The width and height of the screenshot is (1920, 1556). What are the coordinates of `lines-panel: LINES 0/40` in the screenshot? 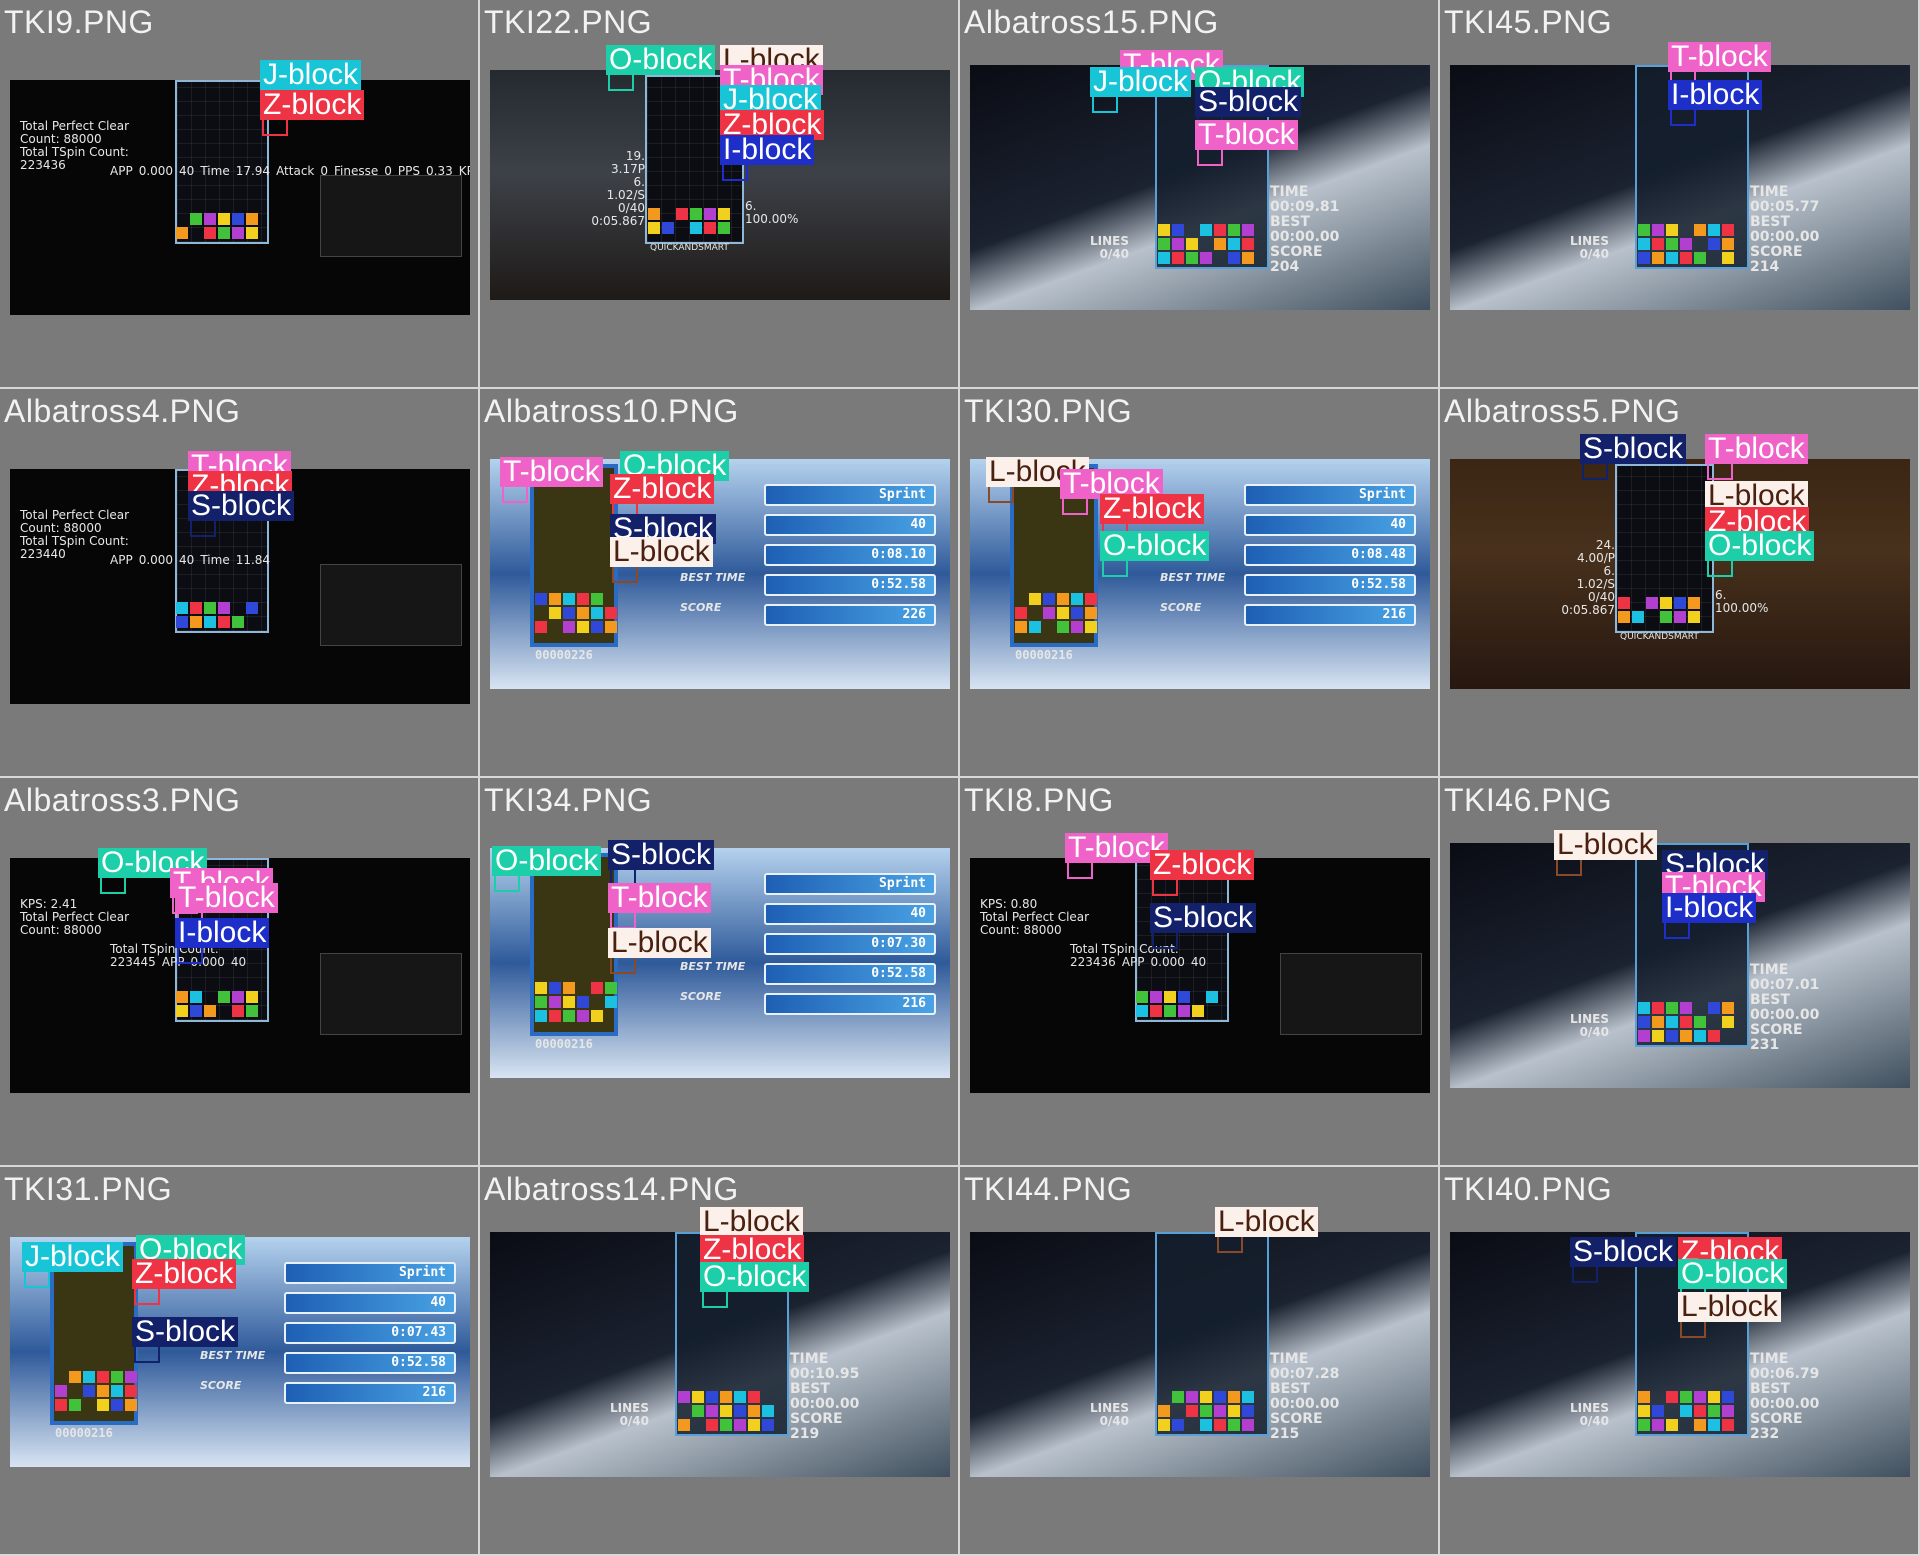 It's located at (1109, 1415).